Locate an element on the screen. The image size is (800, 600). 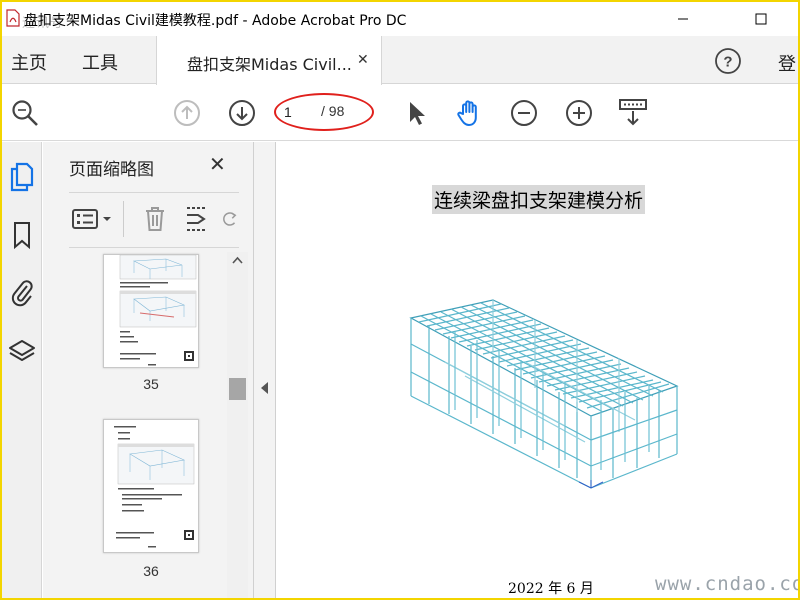
zoom-out-button is located at coordinates (524, 113).